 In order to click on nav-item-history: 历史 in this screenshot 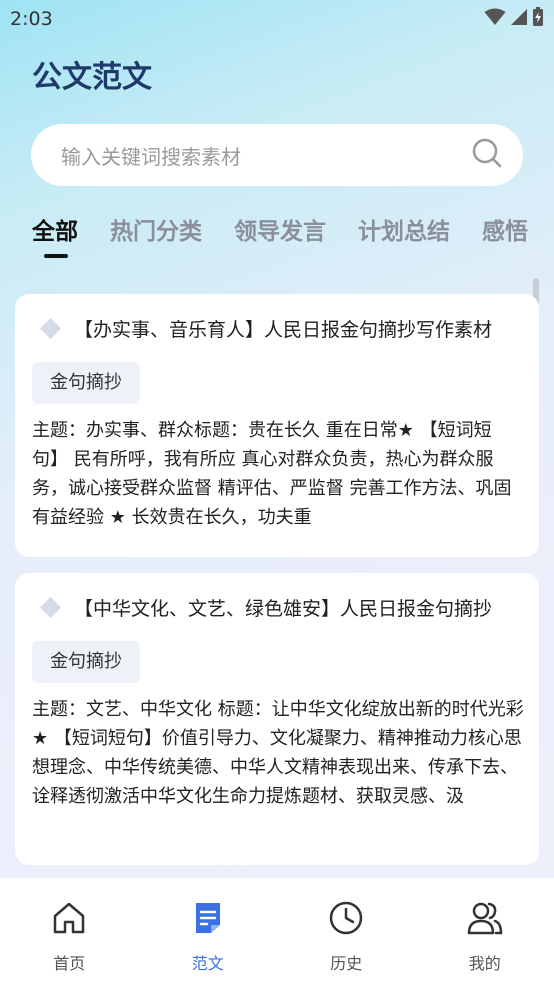, I will do `click(346, 931)`.